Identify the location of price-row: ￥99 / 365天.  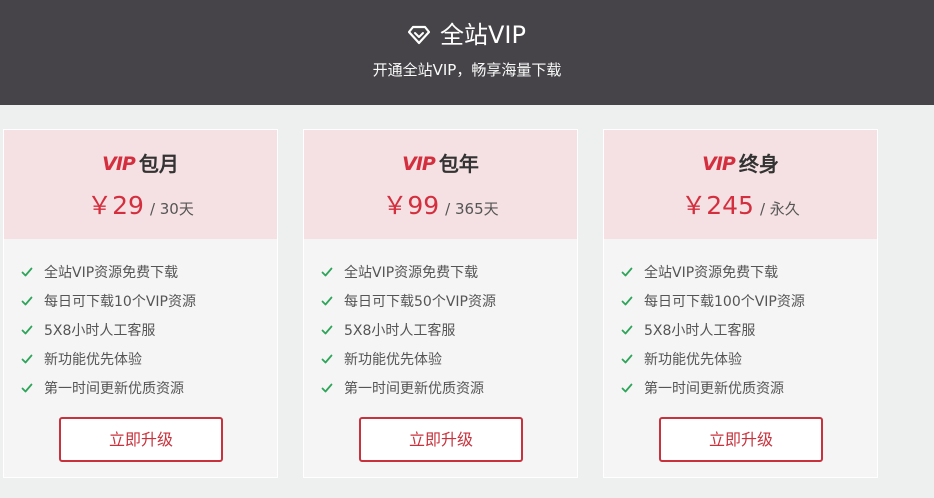
(440, 206).